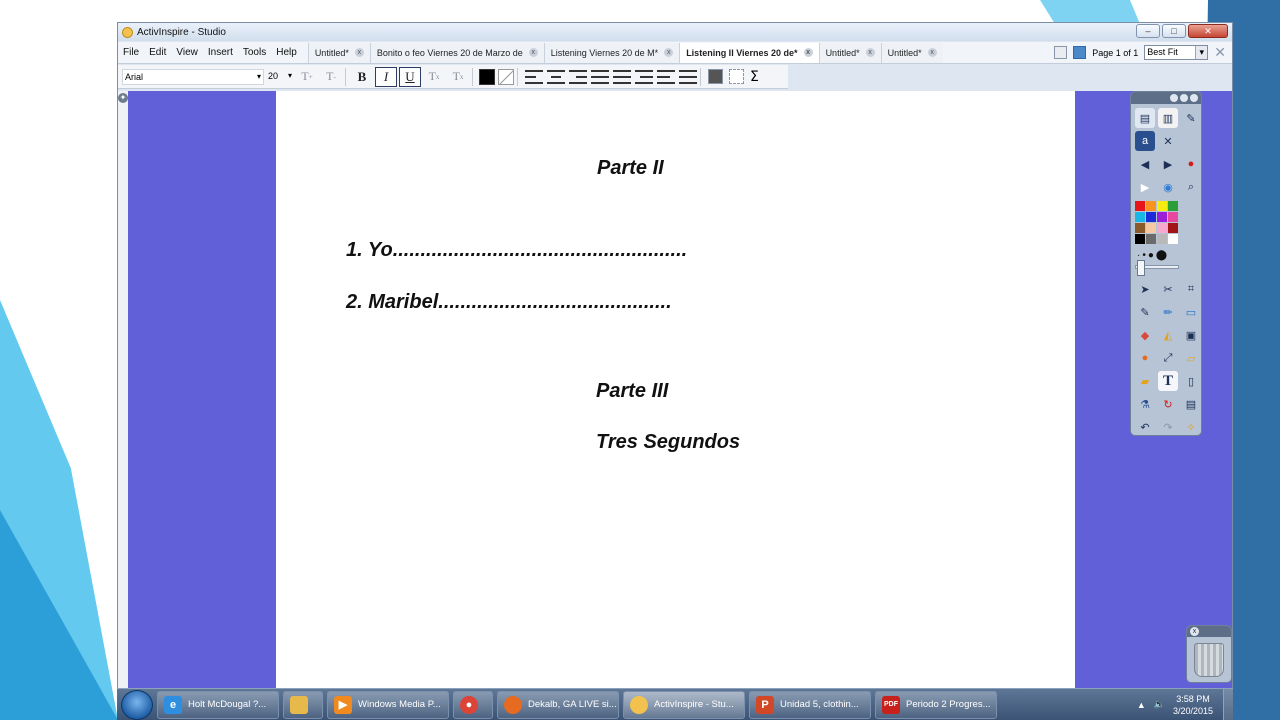 This screenshot has height=720, width=1280. I want to click on subscript-icon: Tx, so click(458, 77).